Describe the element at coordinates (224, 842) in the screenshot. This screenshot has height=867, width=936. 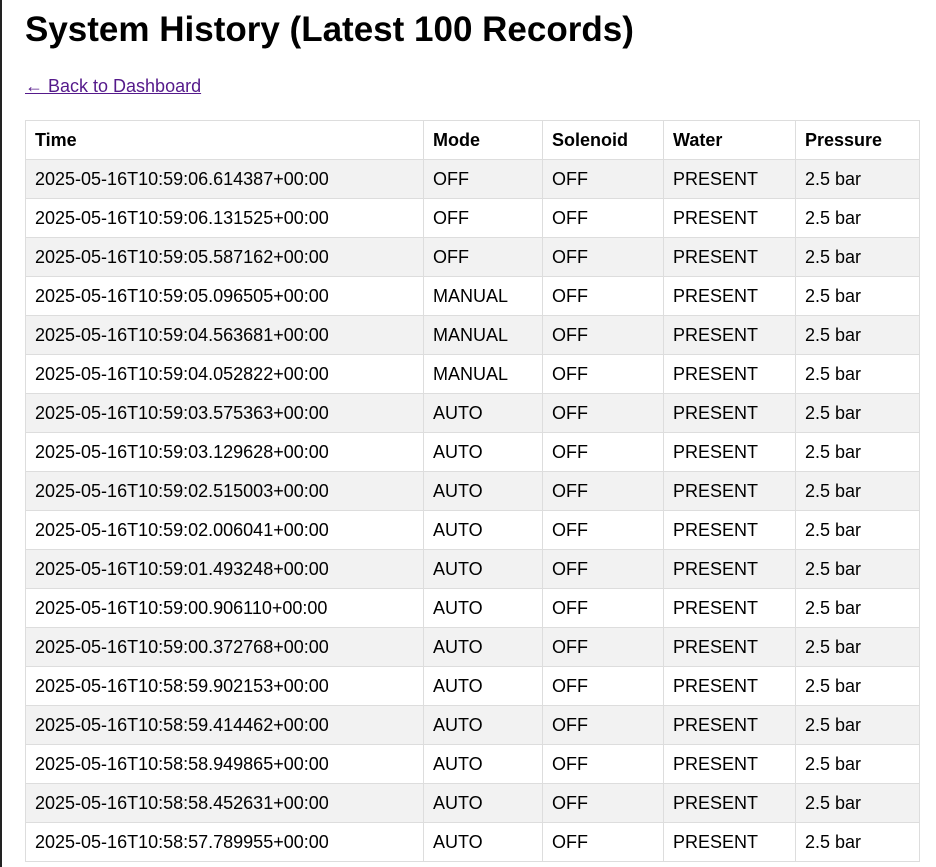
I see `cell-time: 2025-05-16T10:58:57.789955+00:00` at that location.